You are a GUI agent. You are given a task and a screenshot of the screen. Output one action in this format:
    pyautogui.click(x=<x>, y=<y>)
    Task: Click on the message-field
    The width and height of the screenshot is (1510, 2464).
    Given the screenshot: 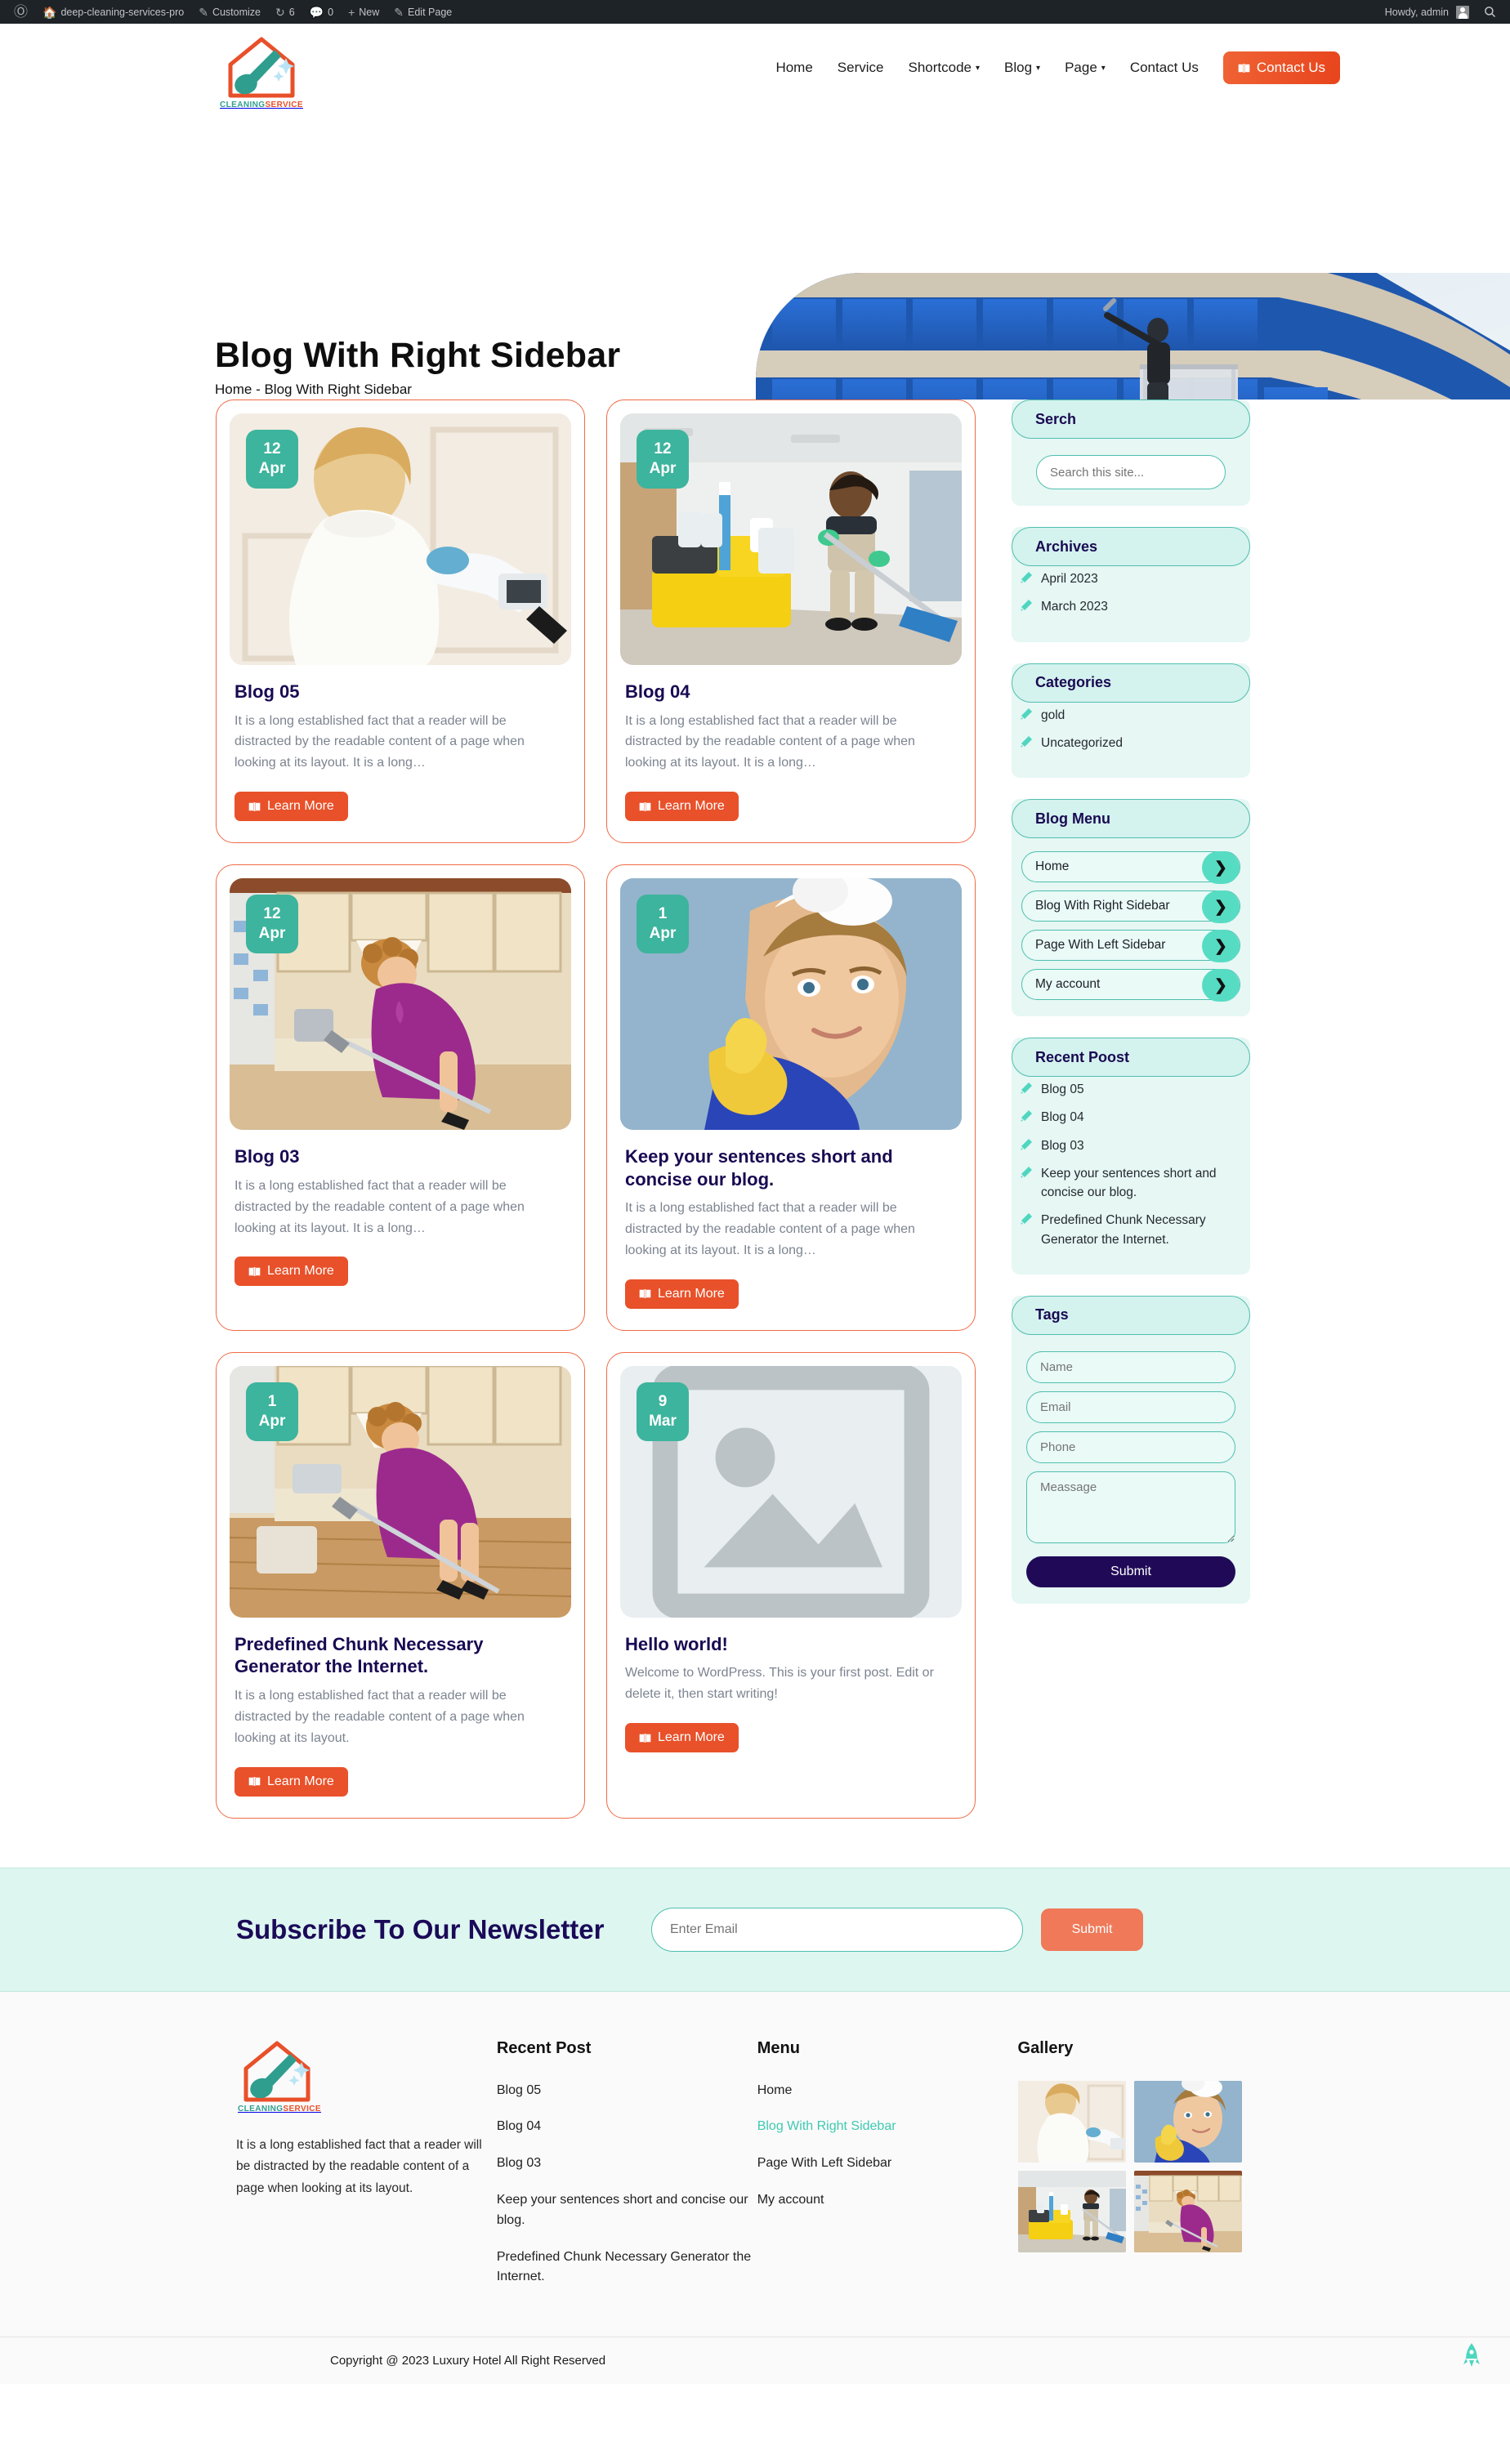 What is the action you would take?
    pyautogui.click(x=1130, y=1507)
    